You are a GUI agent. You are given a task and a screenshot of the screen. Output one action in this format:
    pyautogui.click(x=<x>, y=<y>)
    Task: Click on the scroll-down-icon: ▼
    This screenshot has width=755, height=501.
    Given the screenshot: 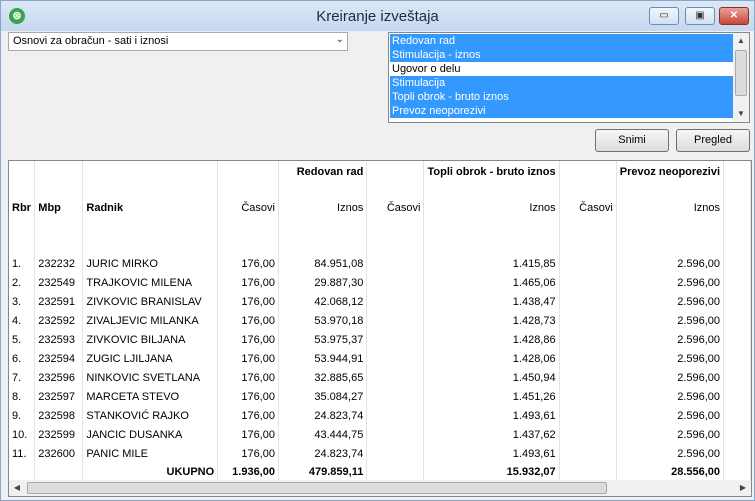 What is the action you would take?
    pyautogui.click(x=741, y=114)
    